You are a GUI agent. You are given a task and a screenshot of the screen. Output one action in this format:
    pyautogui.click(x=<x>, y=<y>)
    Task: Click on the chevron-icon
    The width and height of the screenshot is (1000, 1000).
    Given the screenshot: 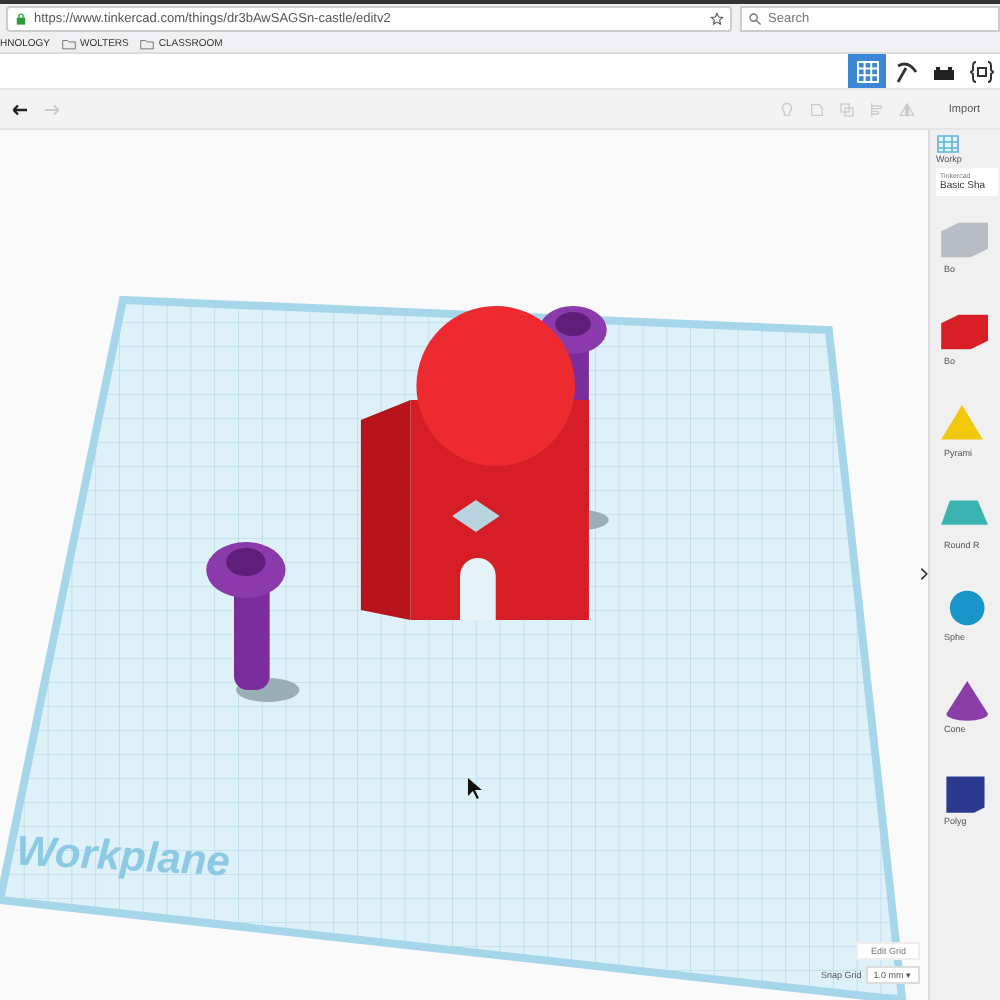 What is the action you would take?
    pyautogui.click(x=924, y=574)
    